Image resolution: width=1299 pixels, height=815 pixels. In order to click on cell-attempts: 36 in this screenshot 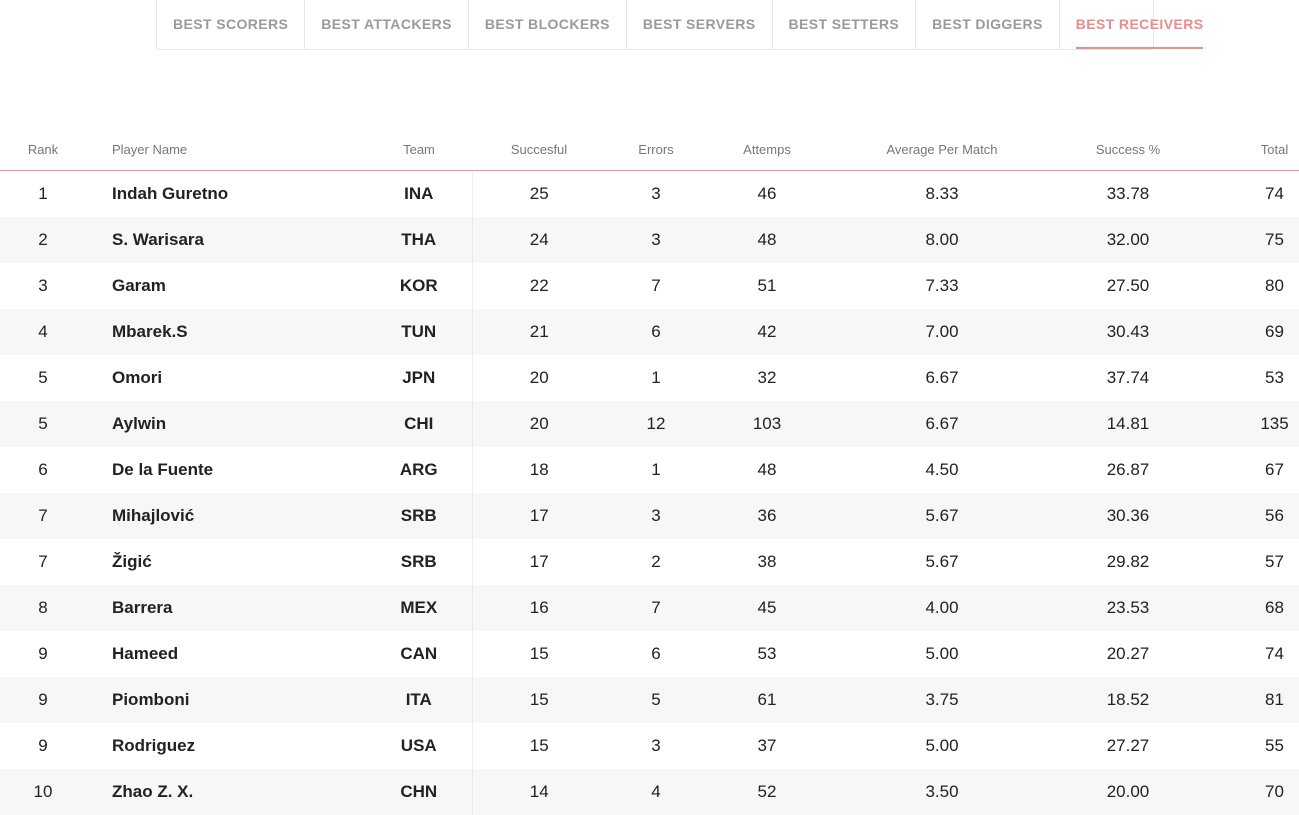, I will do `click(767, 516)`.